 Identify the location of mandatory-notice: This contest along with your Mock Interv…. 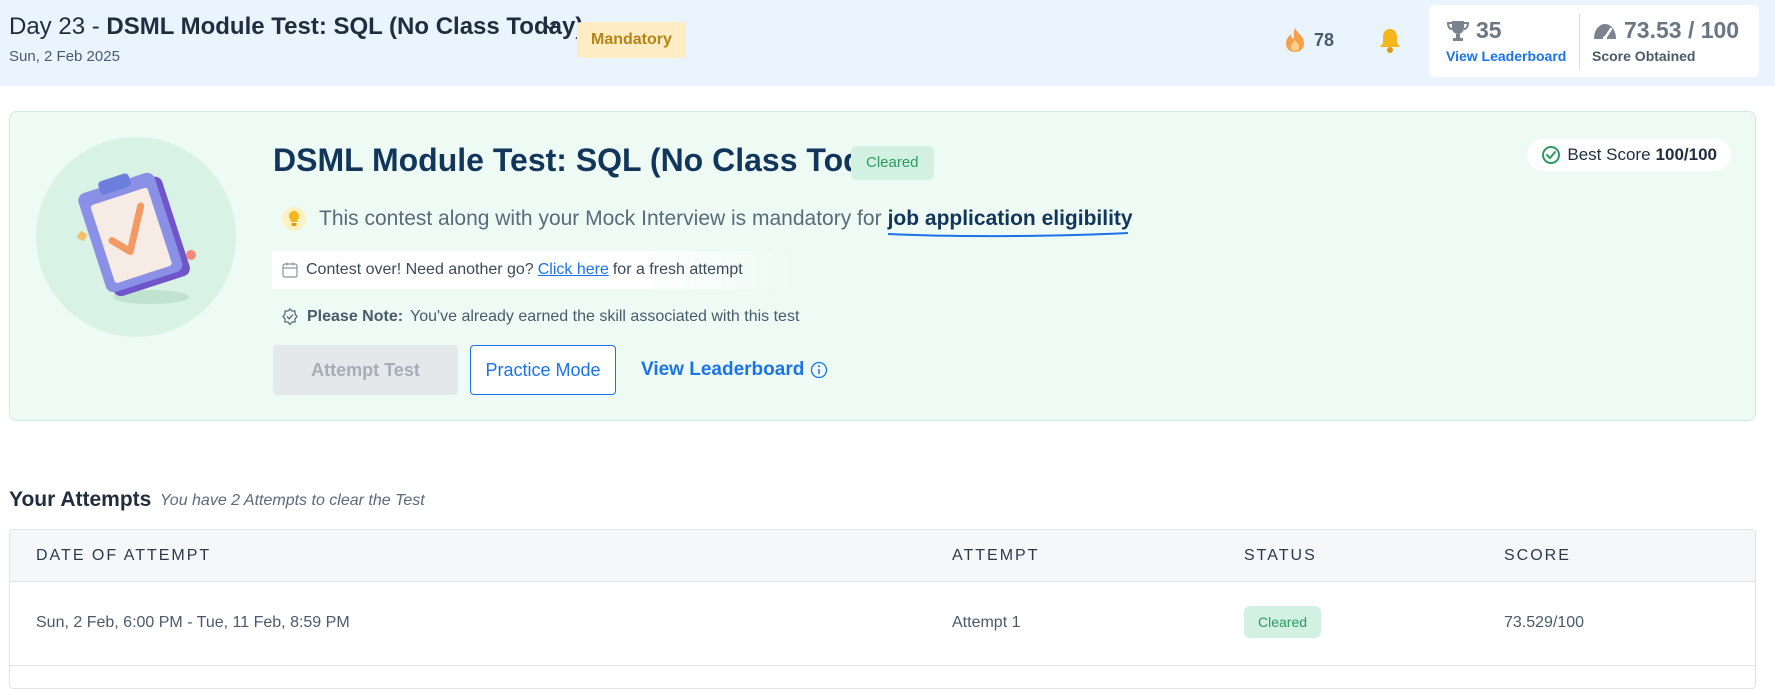
(707, 222).